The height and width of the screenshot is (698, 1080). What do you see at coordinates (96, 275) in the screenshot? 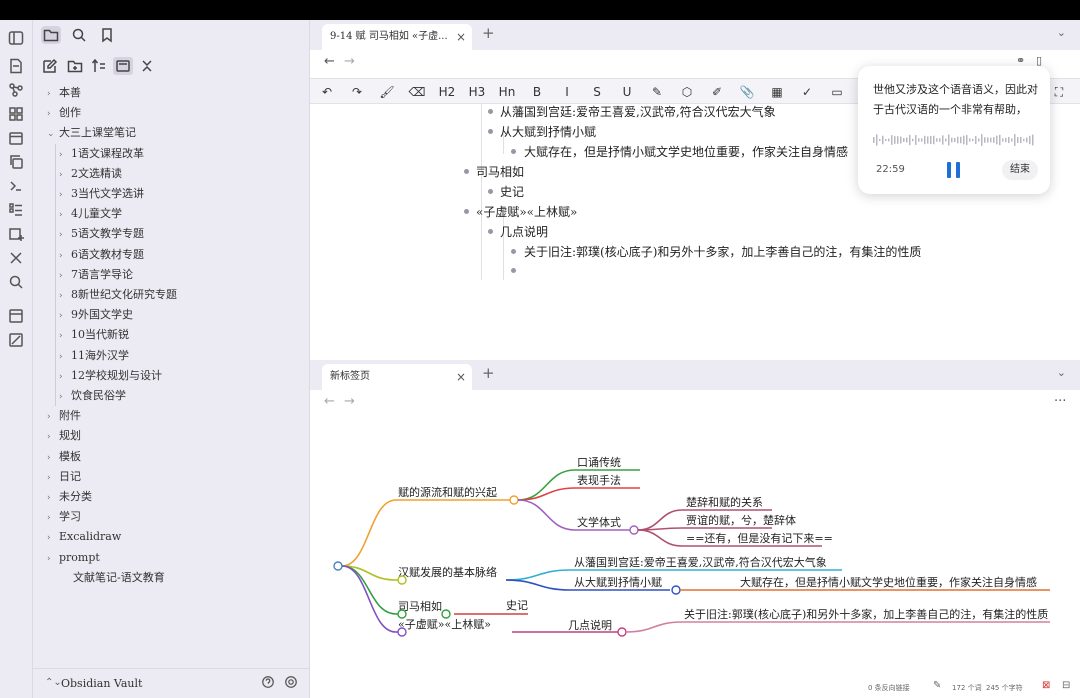
I see `tree-item: › 7语言学导论` at bounding box center [96, 275].